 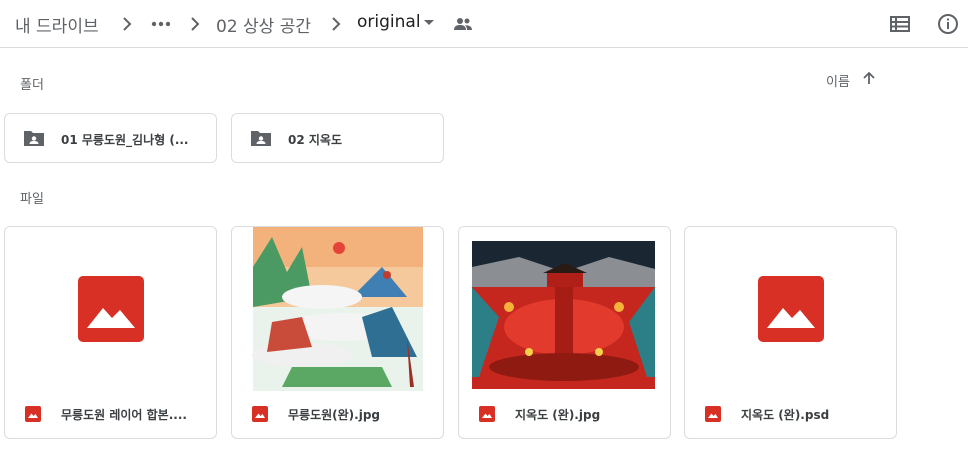 What do you see at coordinates (838, 80) in the screenshot?
I see `sort-label: 이름` at bounding box center [838, 80].